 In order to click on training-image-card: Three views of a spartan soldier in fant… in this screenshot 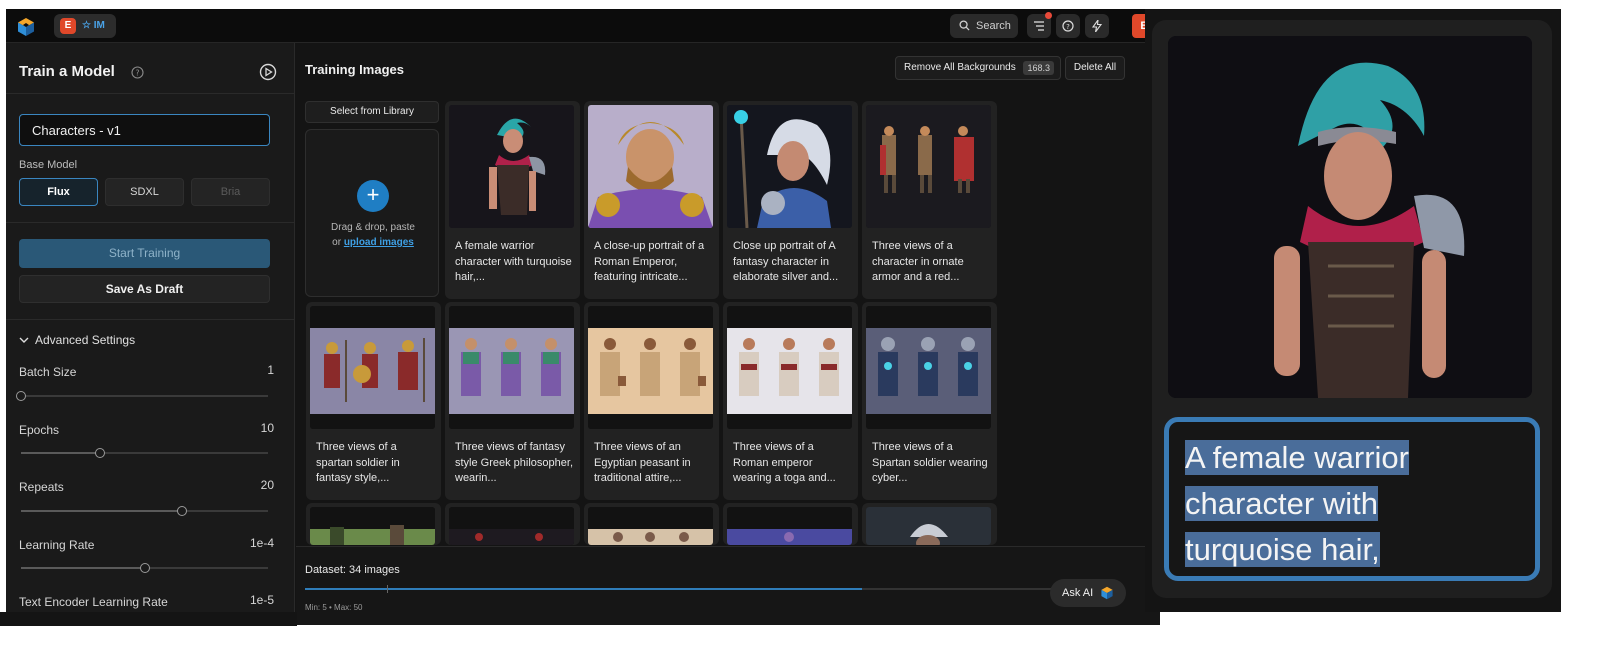, I will do `click(373, 401)`.